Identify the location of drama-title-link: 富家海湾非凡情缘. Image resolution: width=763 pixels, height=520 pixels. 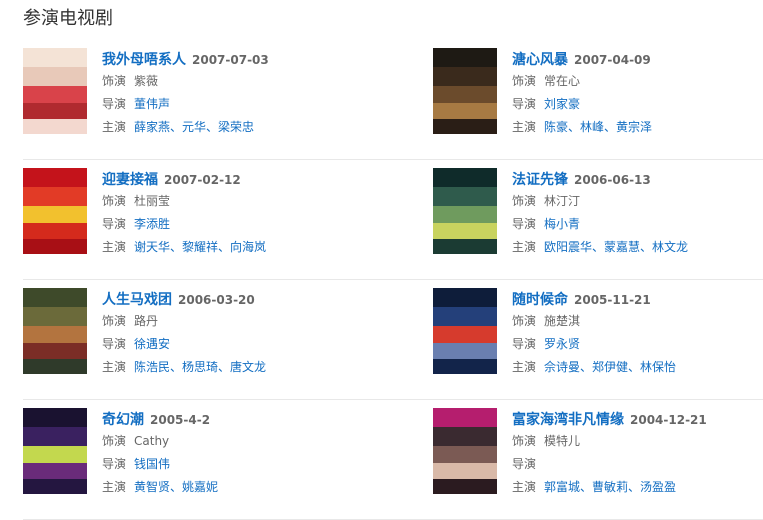
(568, 420).